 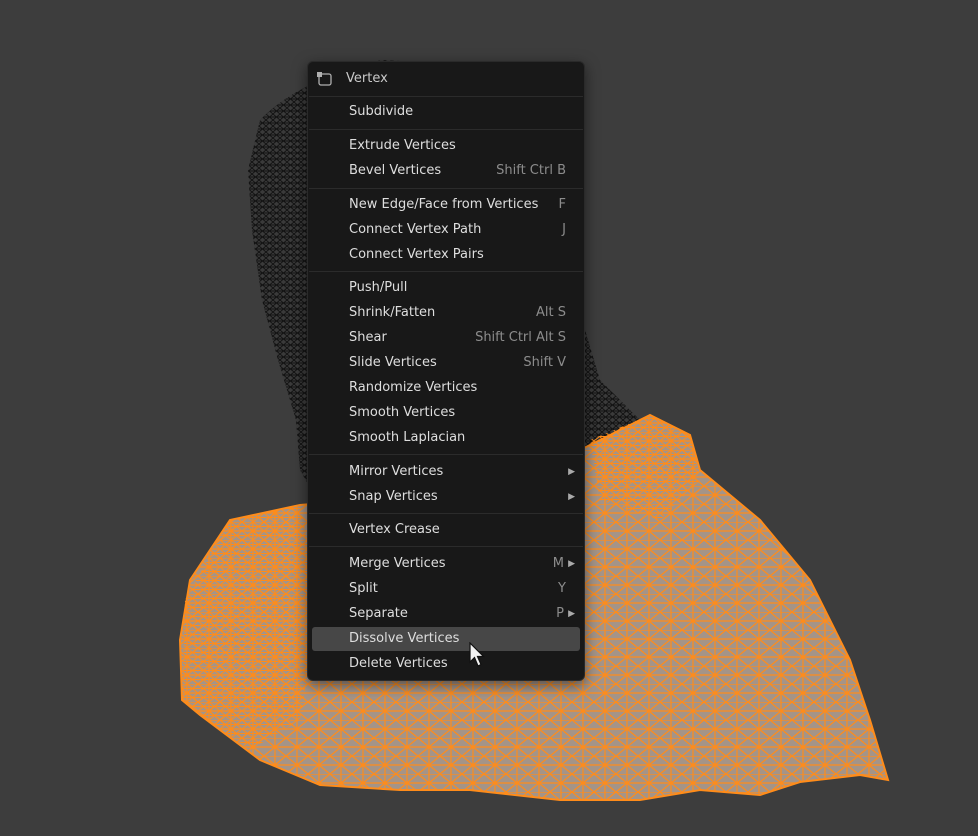 I want to click on menu-item-shortcut: Shift Ctrl Alt S, so click(x=520, y=337).